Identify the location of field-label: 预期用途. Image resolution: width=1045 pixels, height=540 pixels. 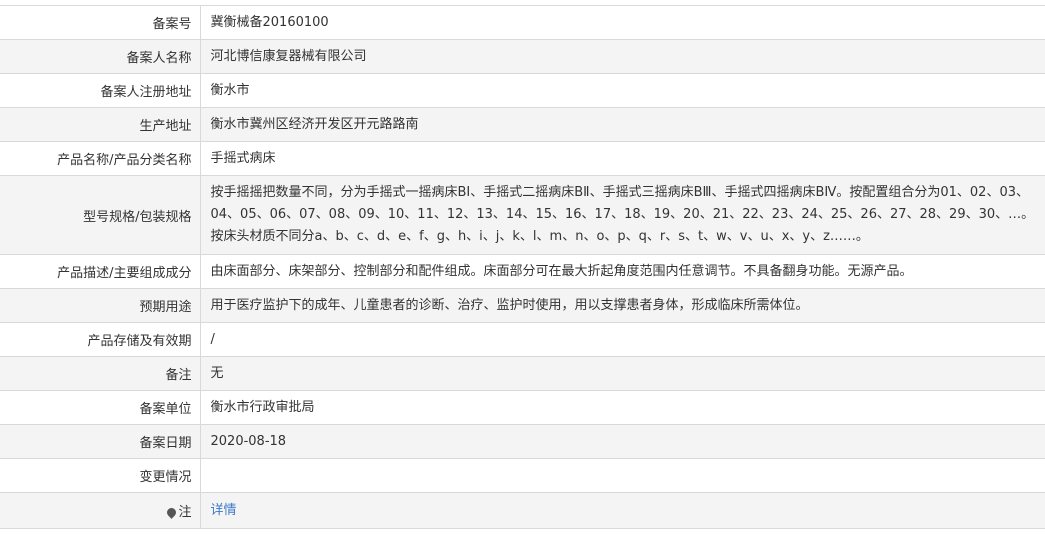
(100, 305).